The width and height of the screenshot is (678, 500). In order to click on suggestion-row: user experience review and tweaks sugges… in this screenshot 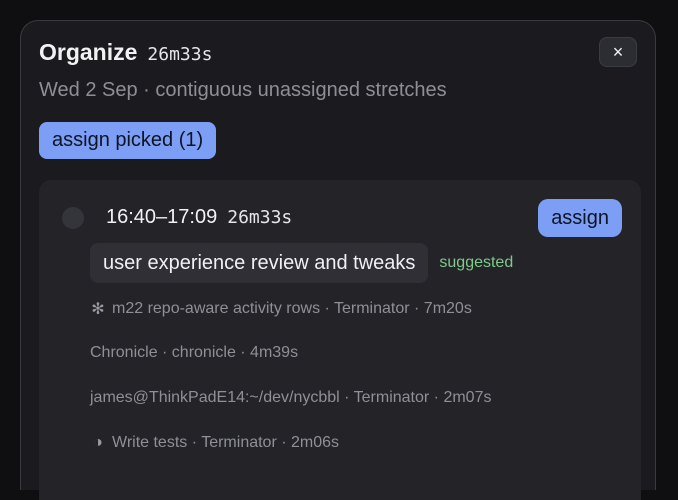, I will do `click(301, 263)`.